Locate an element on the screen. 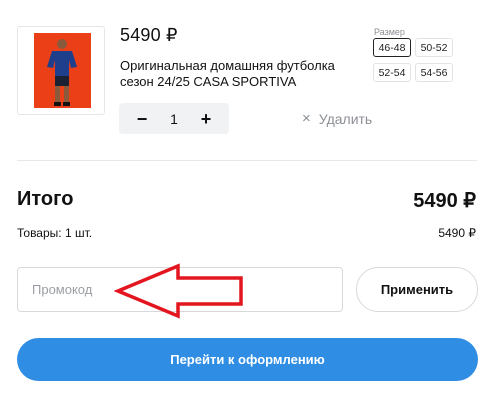 This screenshot has width=495, height=400. product-price: 5490 ₽ is located at coordinates (149, 35).